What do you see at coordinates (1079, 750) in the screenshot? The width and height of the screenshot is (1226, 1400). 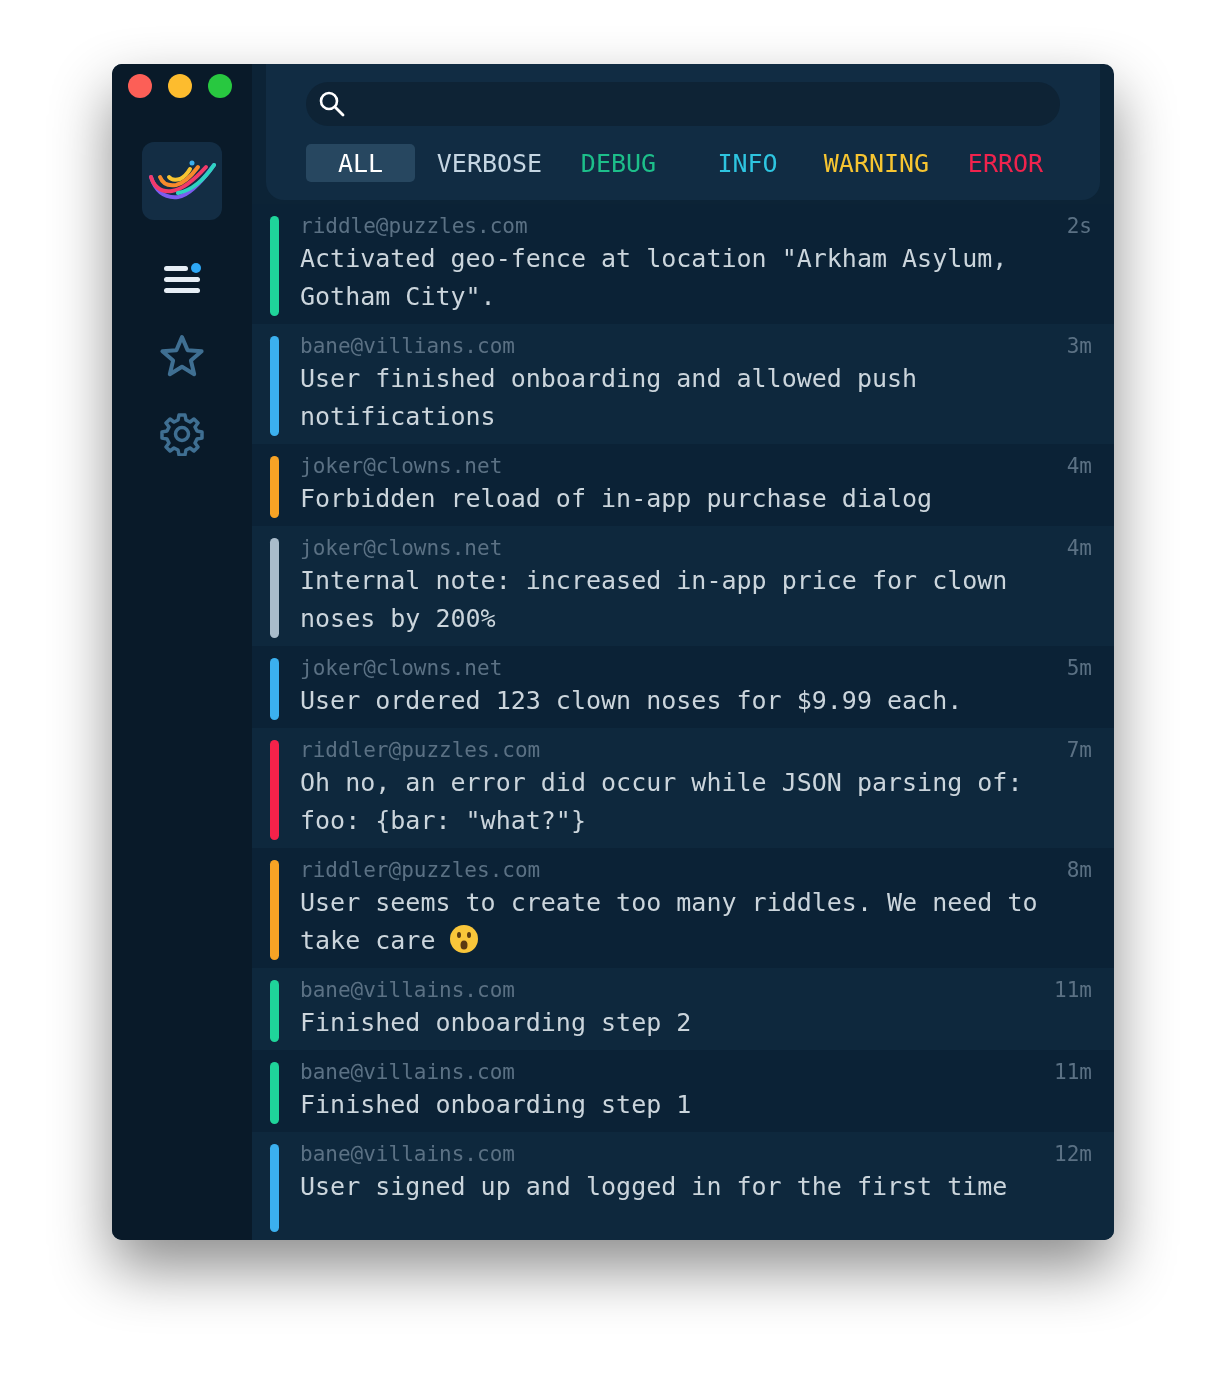 I see `log-time: 7m` at bounding box center [1079, 750].